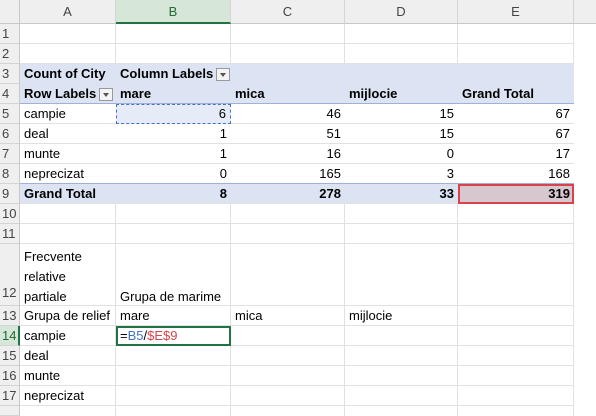  I want to click on pivot-col-header-mare: mare, so click(173, 94).